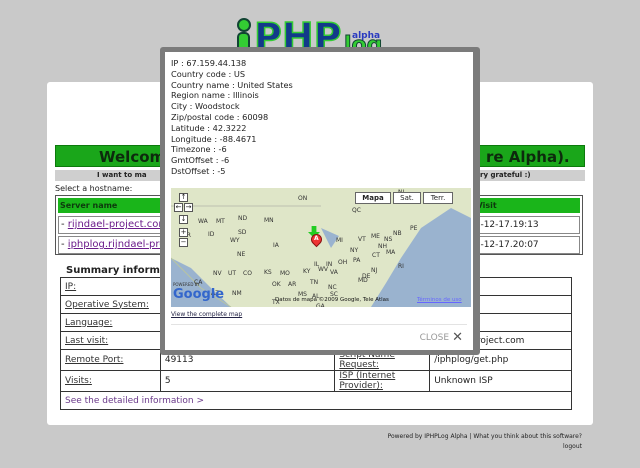 The width and height of the screenshot is (640, 468). I want to click on close-button: CLOSE ✕, so click(441, 337).